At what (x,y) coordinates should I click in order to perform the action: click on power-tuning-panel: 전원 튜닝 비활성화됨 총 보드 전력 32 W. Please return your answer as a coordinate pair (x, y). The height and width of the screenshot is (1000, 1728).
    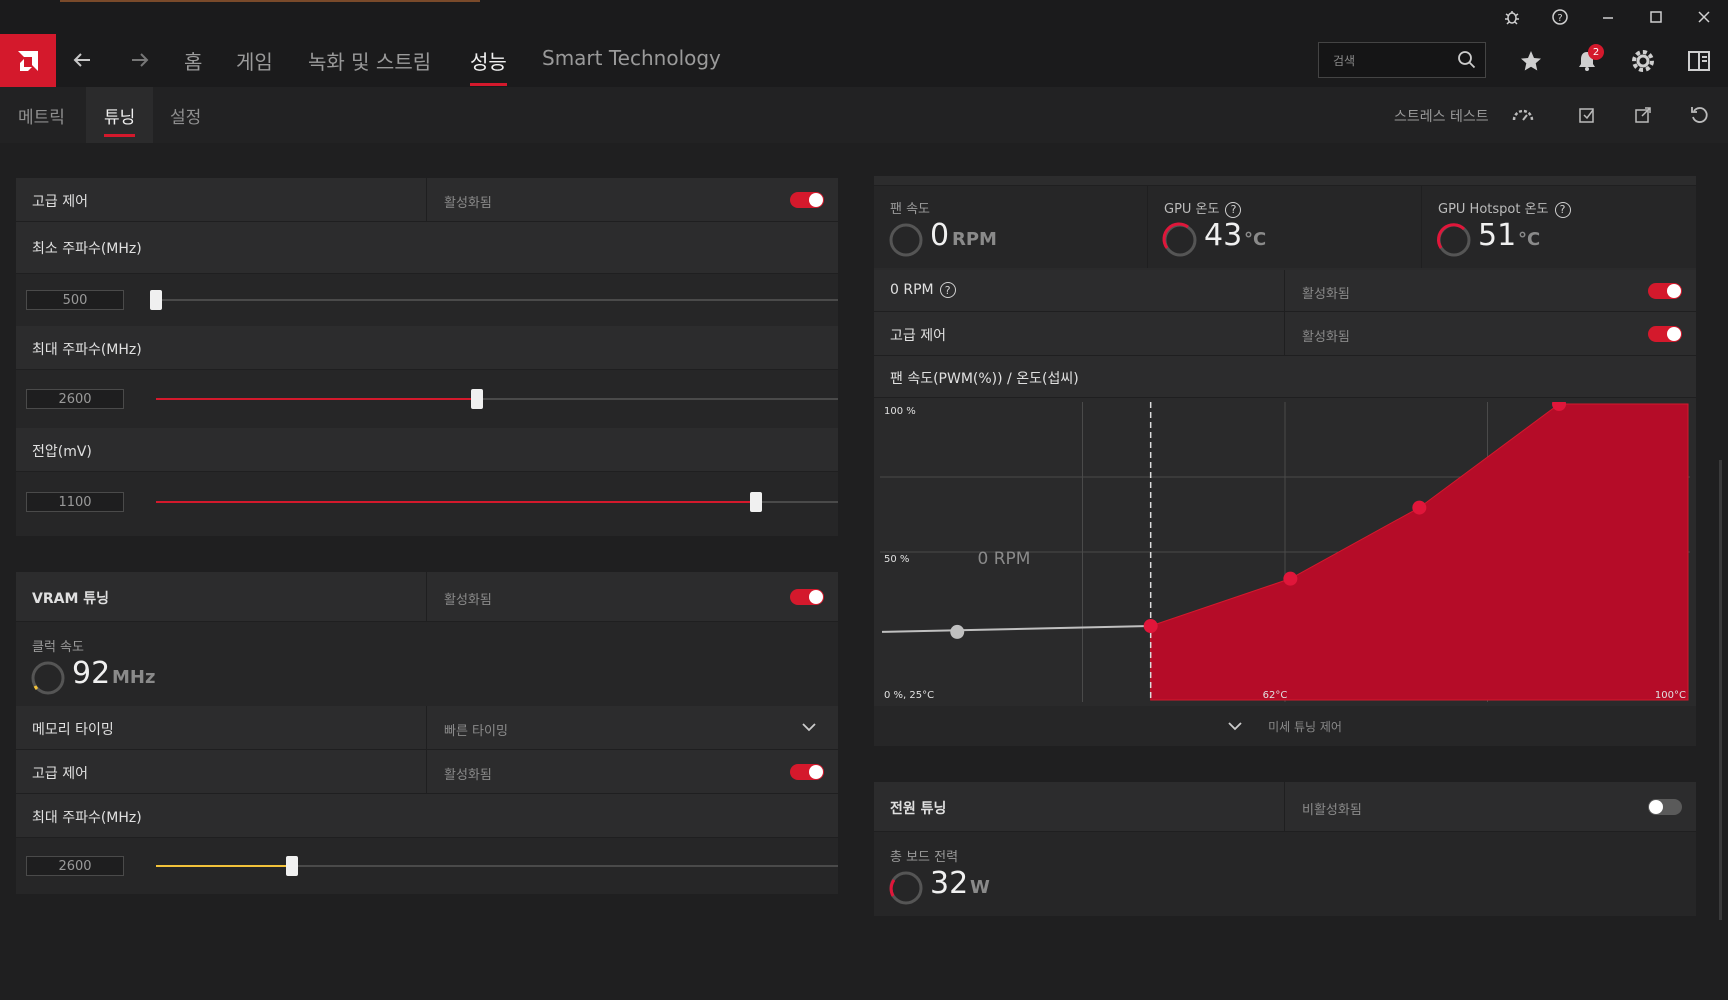
    Looking at the image, I should click on (1285, 849).